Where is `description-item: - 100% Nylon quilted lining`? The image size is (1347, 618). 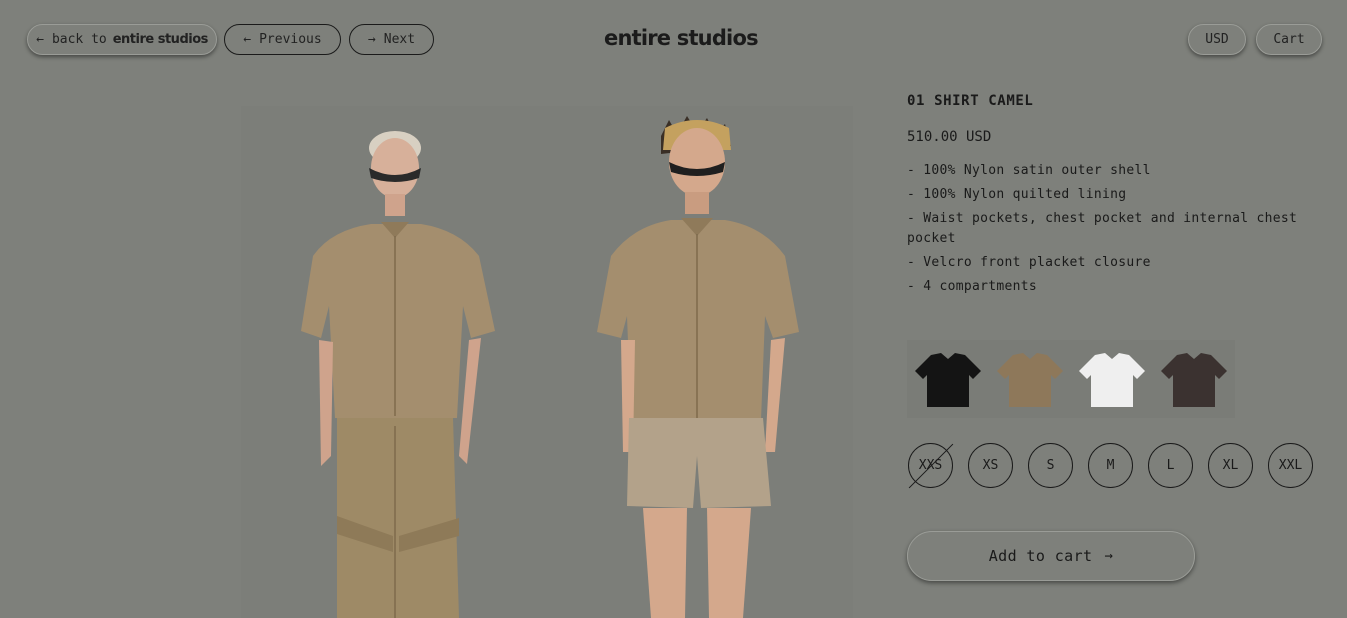 description-item: - 100% Nylon quilted lining is located at coordinates (1017, 194).